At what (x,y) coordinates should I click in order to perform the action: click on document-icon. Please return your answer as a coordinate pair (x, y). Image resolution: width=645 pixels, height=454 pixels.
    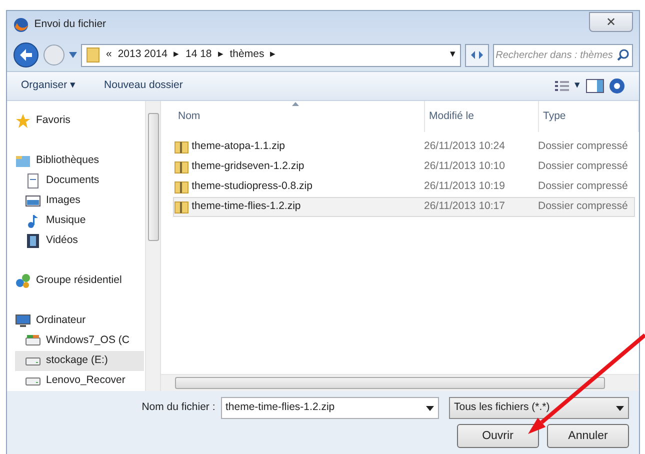
    Looking at the image, I should click on (33, 181).